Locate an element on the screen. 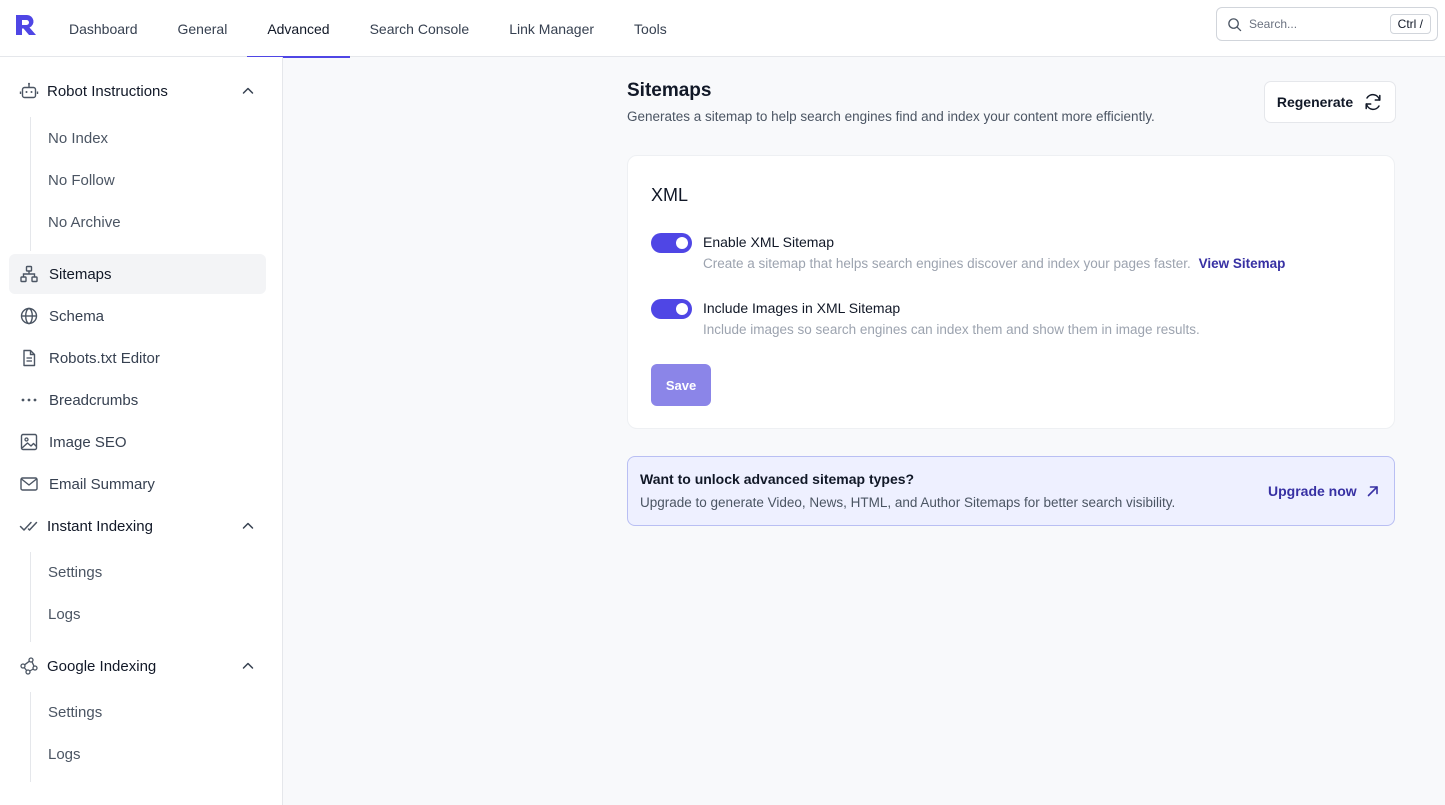  sidebar-item-label: Schema is located at coordinates (77, 316).